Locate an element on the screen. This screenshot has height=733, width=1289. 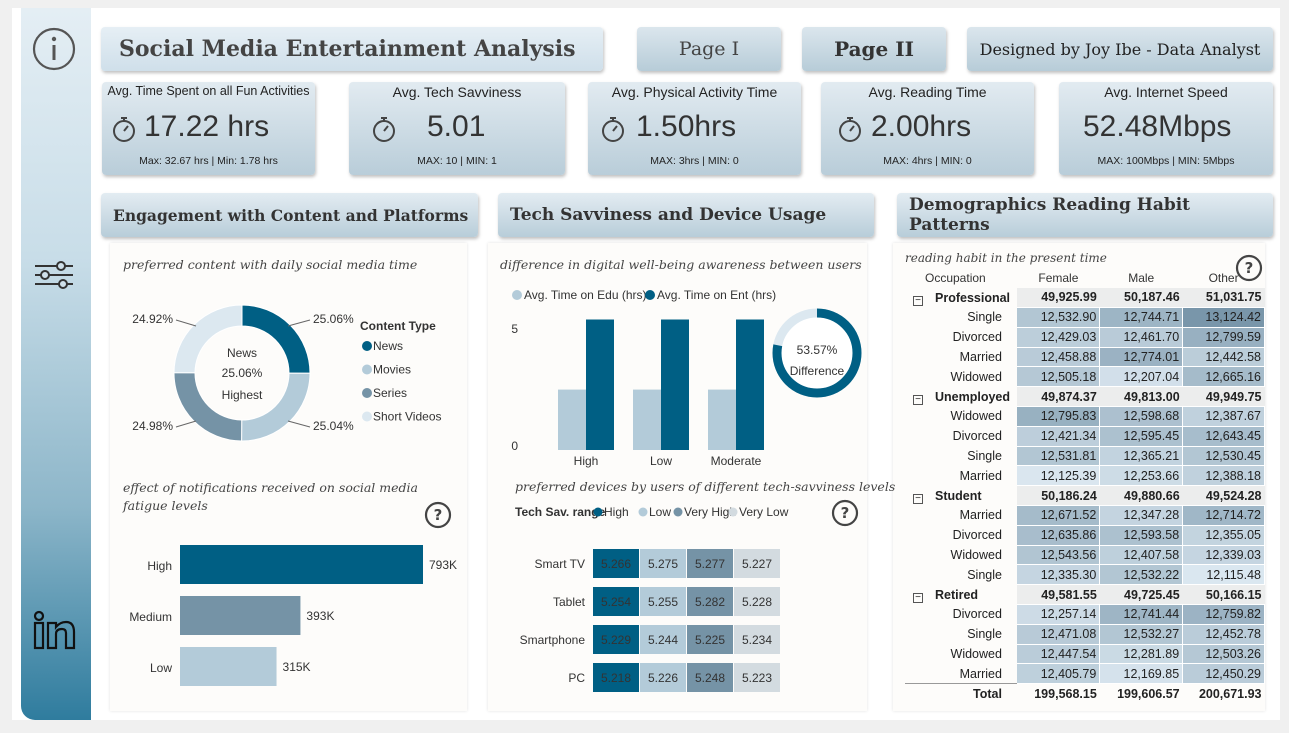
slice-data-label: 25.06% is located at coordinates (333, 319).